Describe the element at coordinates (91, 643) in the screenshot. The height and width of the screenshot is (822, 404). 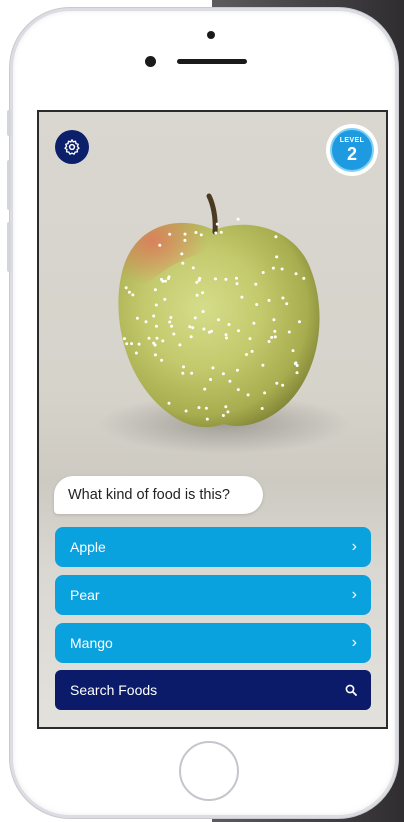
I see `answer-label: Mango` at that location.